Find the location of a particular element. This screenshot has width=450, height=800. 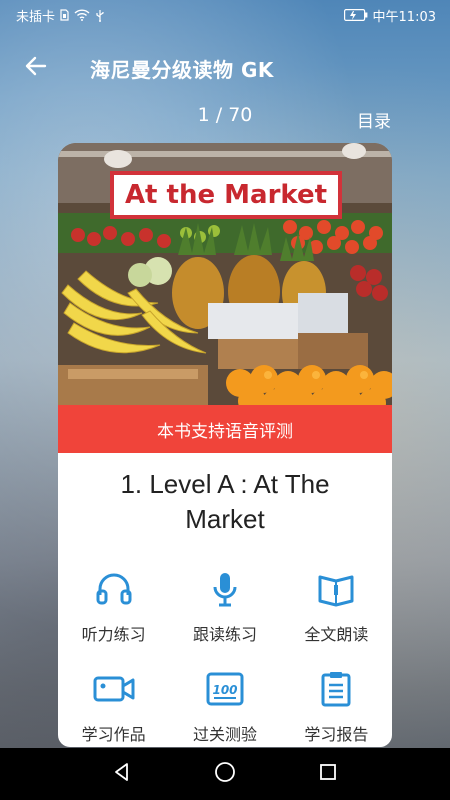

back-arrow-icon is located at coordinates (36, 68).